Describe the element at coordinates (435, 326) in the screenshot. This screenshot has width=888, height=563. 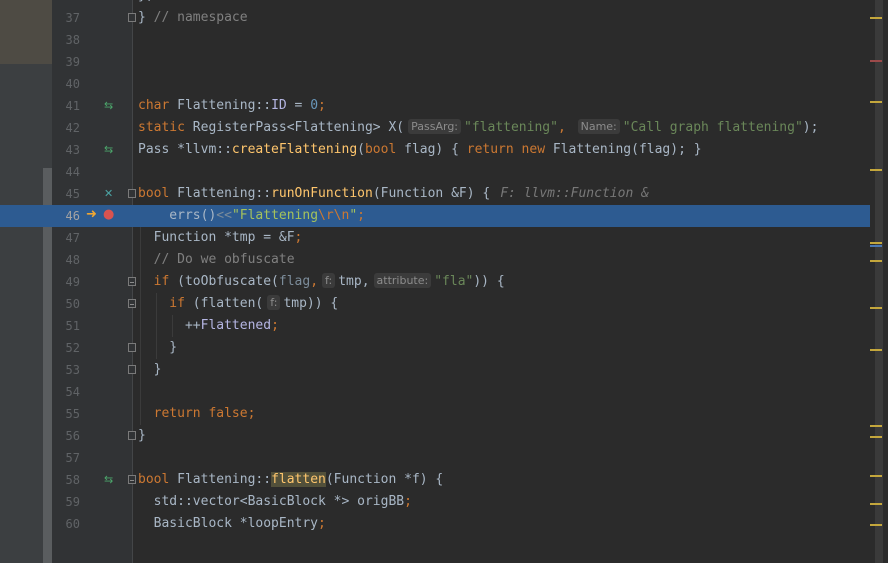
I see `code-line: 51 ++Flattened;` at that location.